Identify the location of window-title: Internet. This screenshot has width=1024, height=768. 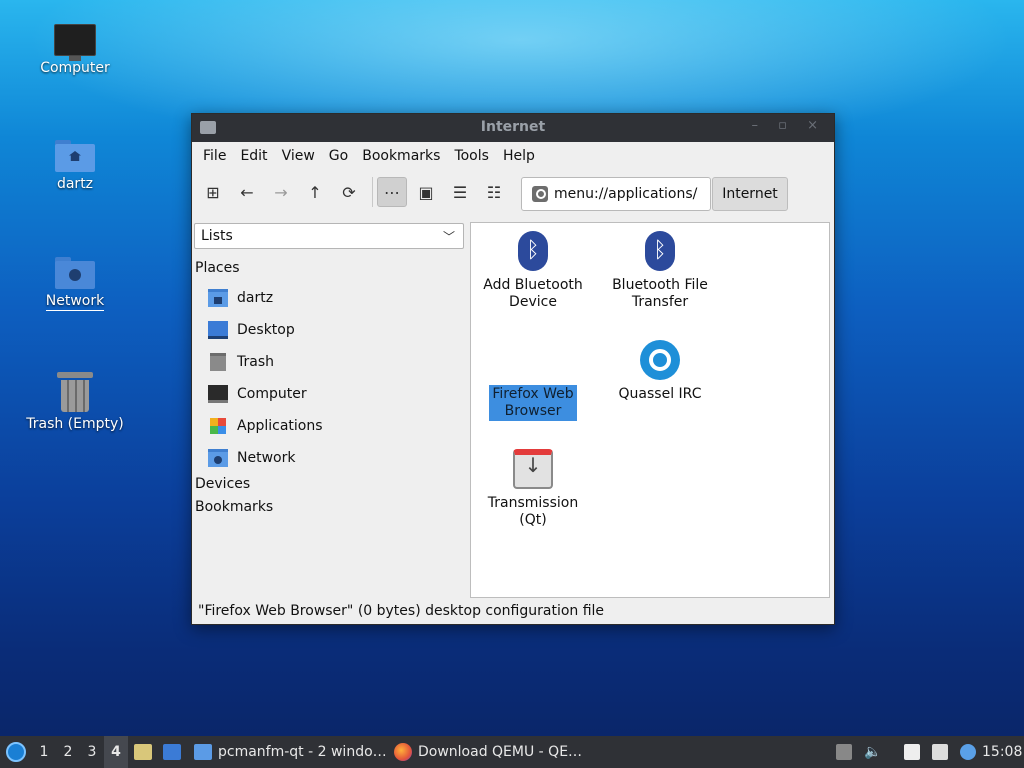
(513, 127).